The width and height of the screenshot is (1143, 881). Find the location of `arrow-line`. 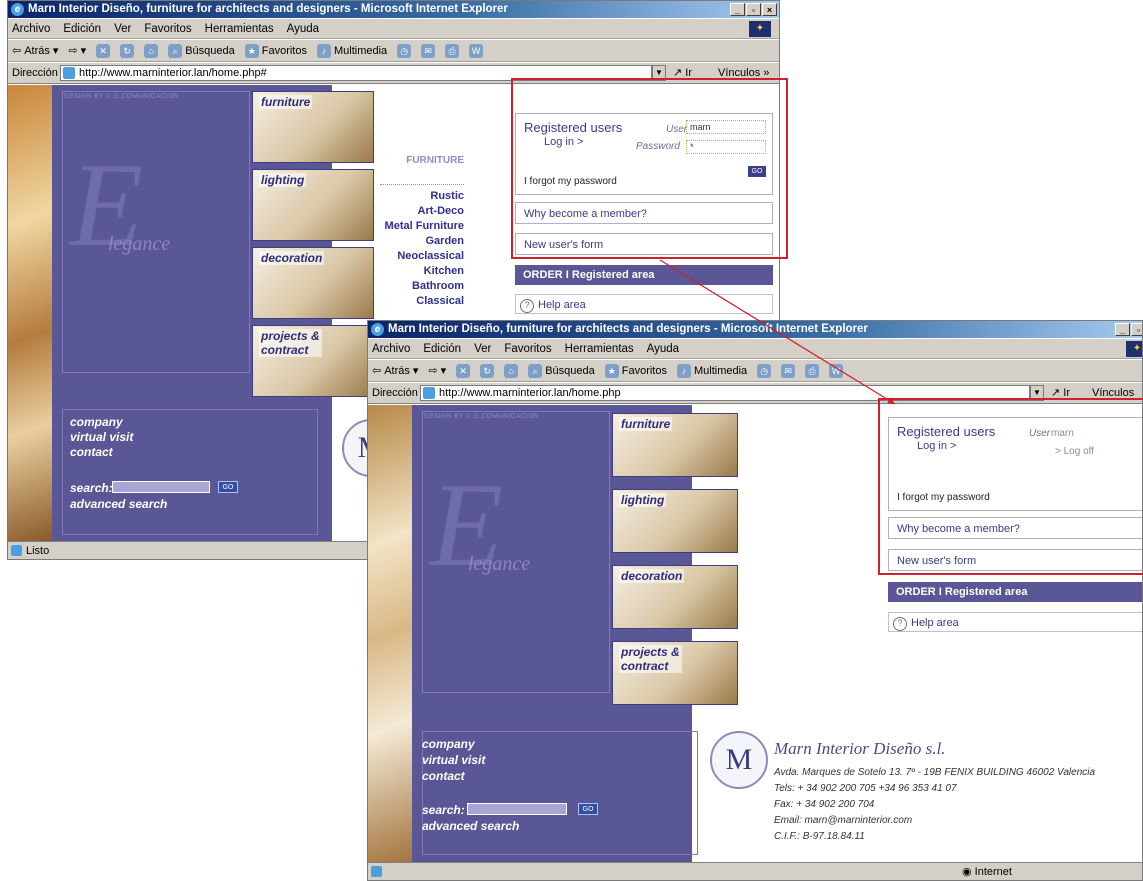

arrow-line is located at coordinates (777, 332).